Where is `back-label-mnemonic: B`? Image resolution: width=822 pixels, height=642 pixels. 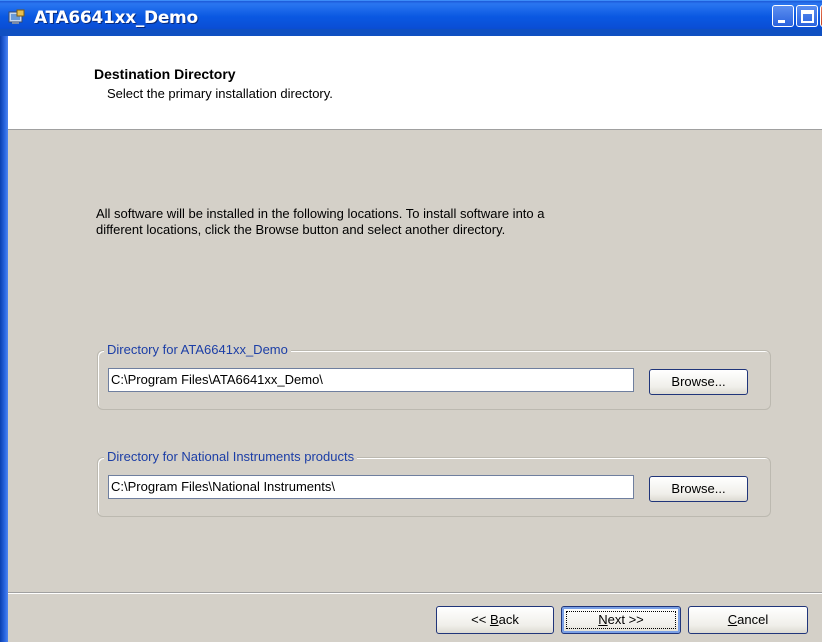 back-label-mnemonic: B is located at coordinates (494, 619).